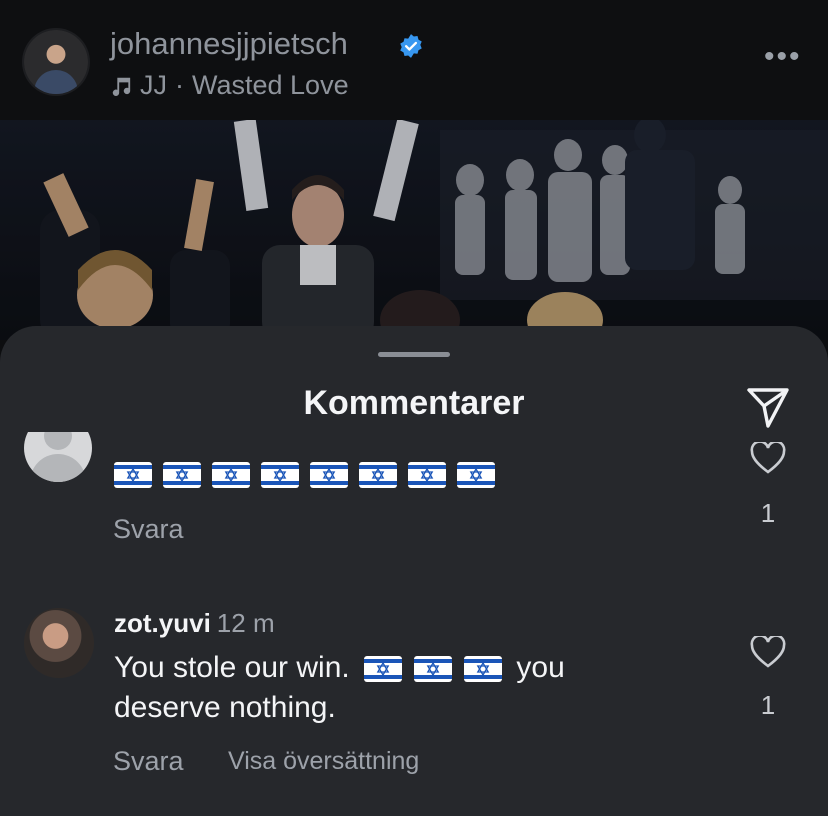 Image resolution: width=828 pixels, height=816 pixels. I want to click on paper-plane-icon, so click(768, 406).